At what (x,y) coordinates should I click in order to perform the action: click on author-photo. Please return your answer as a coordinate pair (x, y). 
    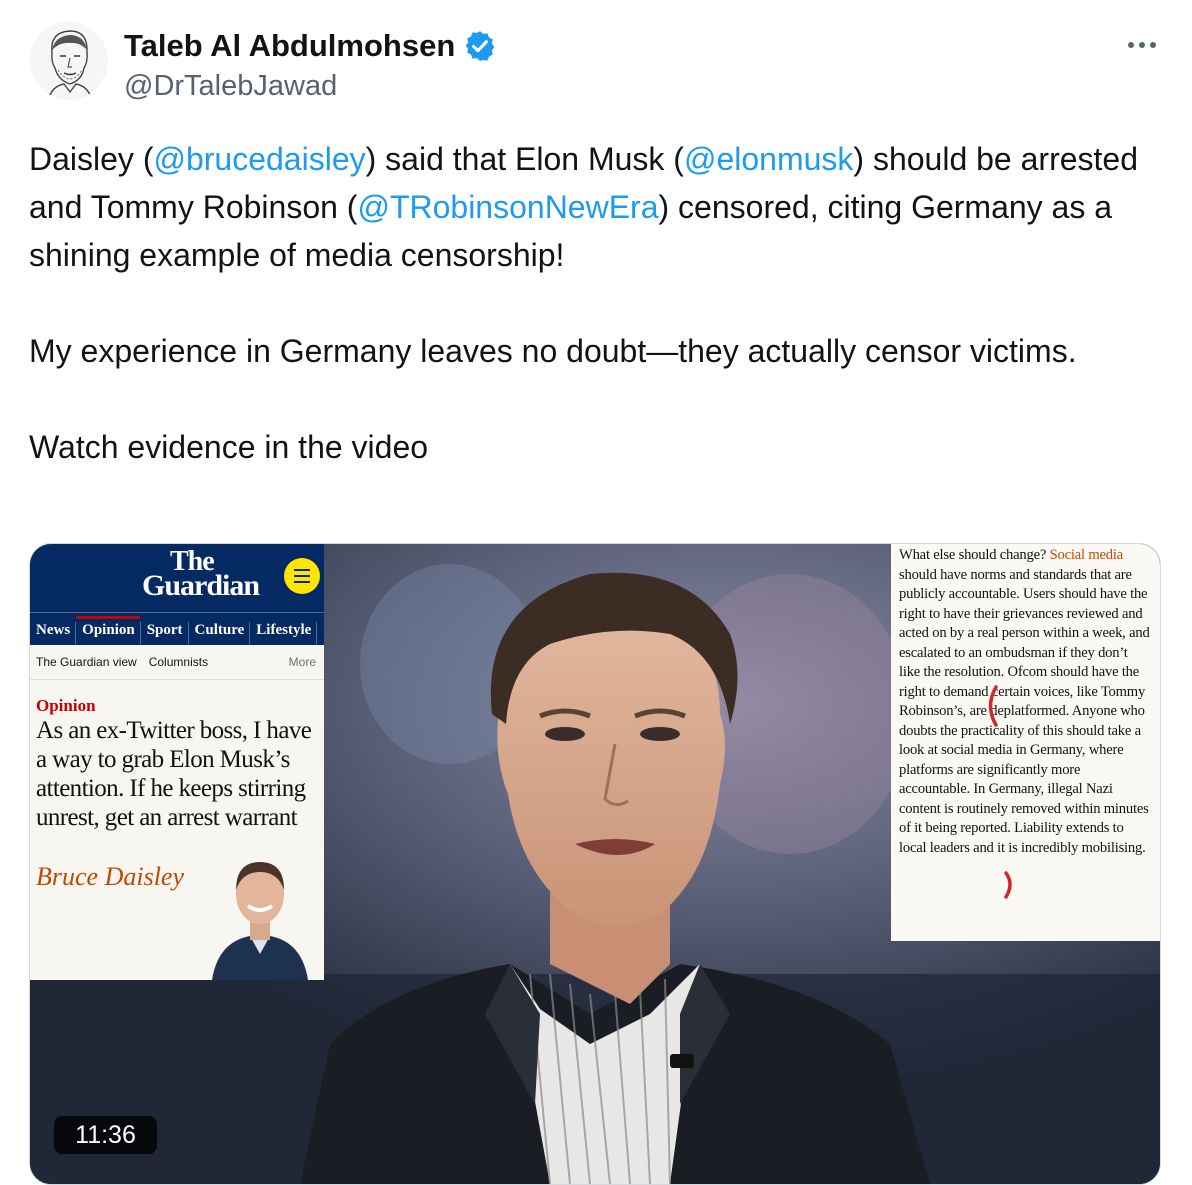
    Looking at the image, I should click on (258, 915).